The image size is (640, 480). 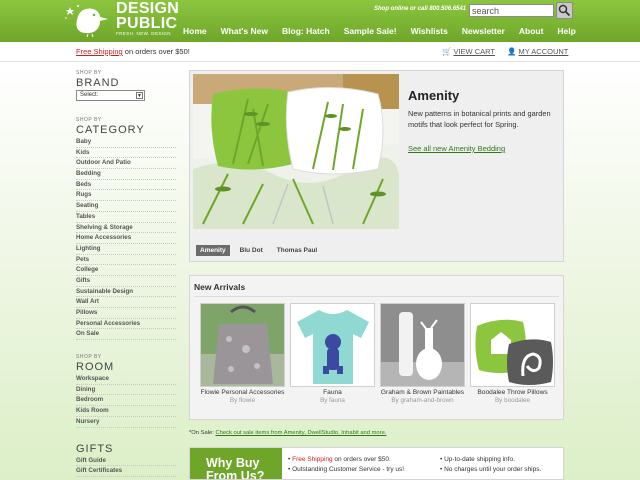 What do you see at coordinates (531, 33) in the screenshot?
I see `nav-about: About` at bounding box center [531, 33].